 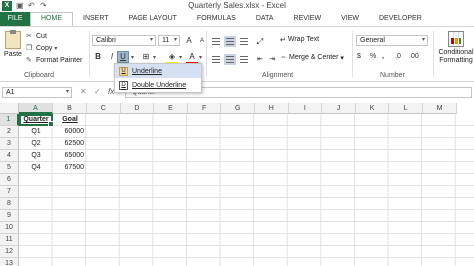 What do you see at coordinates (455, 48) in the screenshot?
I see `conditional-formatting-button: Conditional Formatting` at bounding box center [455, 48].